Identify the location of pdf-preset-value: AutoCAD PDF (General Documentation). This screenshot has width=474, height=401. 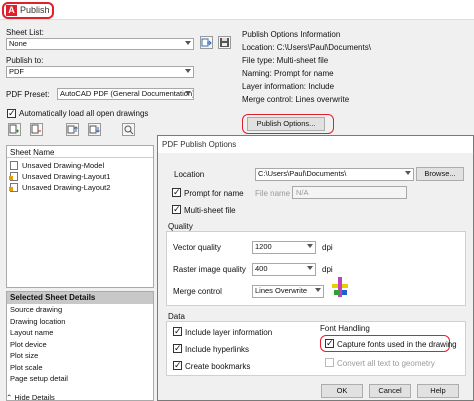
(127, 93).